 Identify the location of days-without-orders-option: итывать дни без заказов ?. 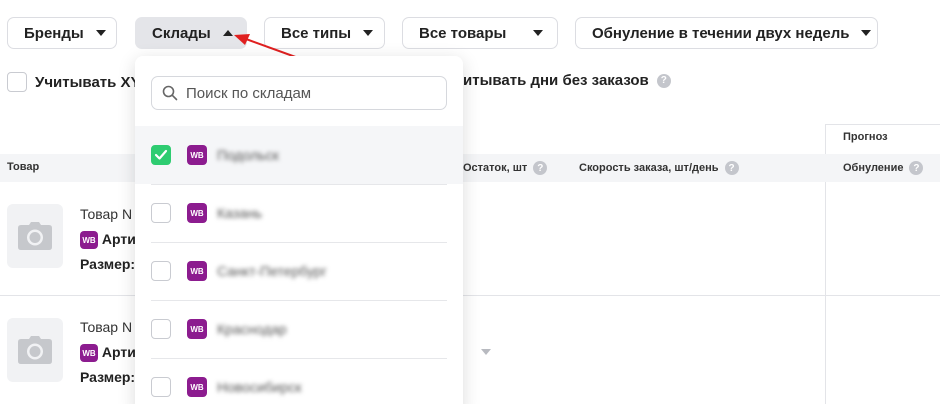
(567, 80).